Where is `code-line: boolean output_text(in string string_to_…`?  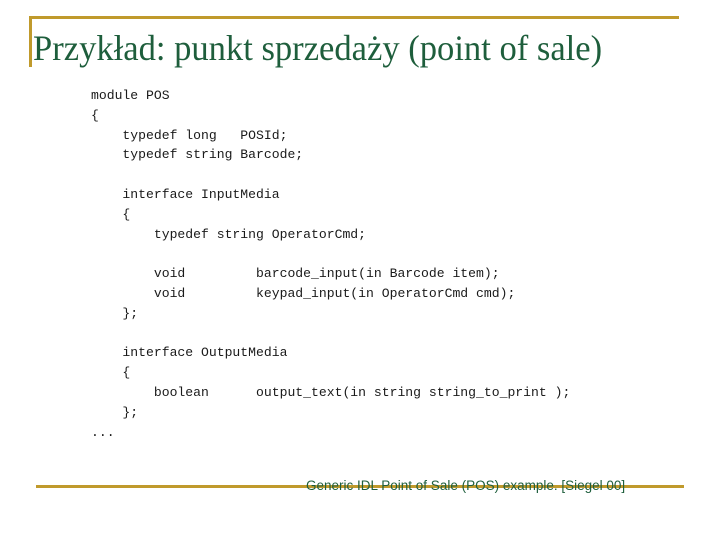
code-line: boolean output_text(in string string_to_… is located at coordinates (331, 392).